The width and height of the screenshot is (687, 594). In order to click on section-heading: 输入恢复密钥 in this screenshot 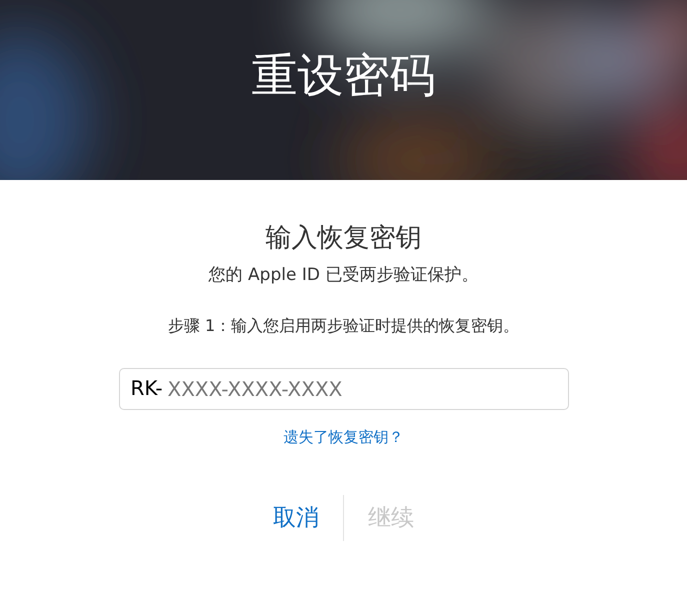, I will do `click(344, 238)`.